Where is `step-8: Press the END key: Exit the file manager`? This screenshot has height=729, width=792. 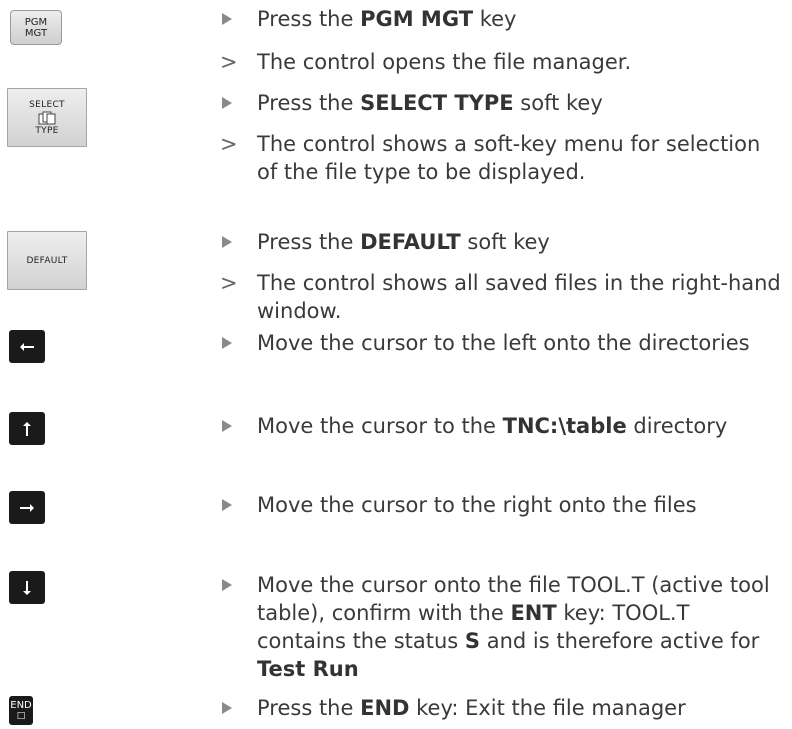 step-8: Press the END key: Exit the file manager is located at coordinates (499, 708).